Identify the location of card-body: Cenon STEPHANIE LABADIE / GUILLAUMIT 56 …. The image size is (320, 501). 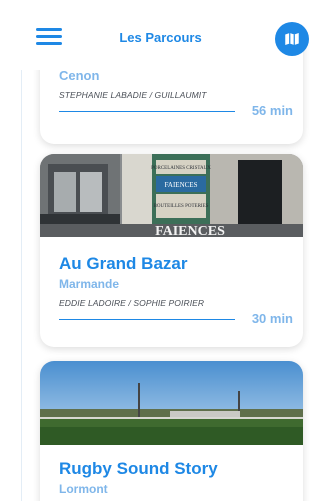
(176, 93).